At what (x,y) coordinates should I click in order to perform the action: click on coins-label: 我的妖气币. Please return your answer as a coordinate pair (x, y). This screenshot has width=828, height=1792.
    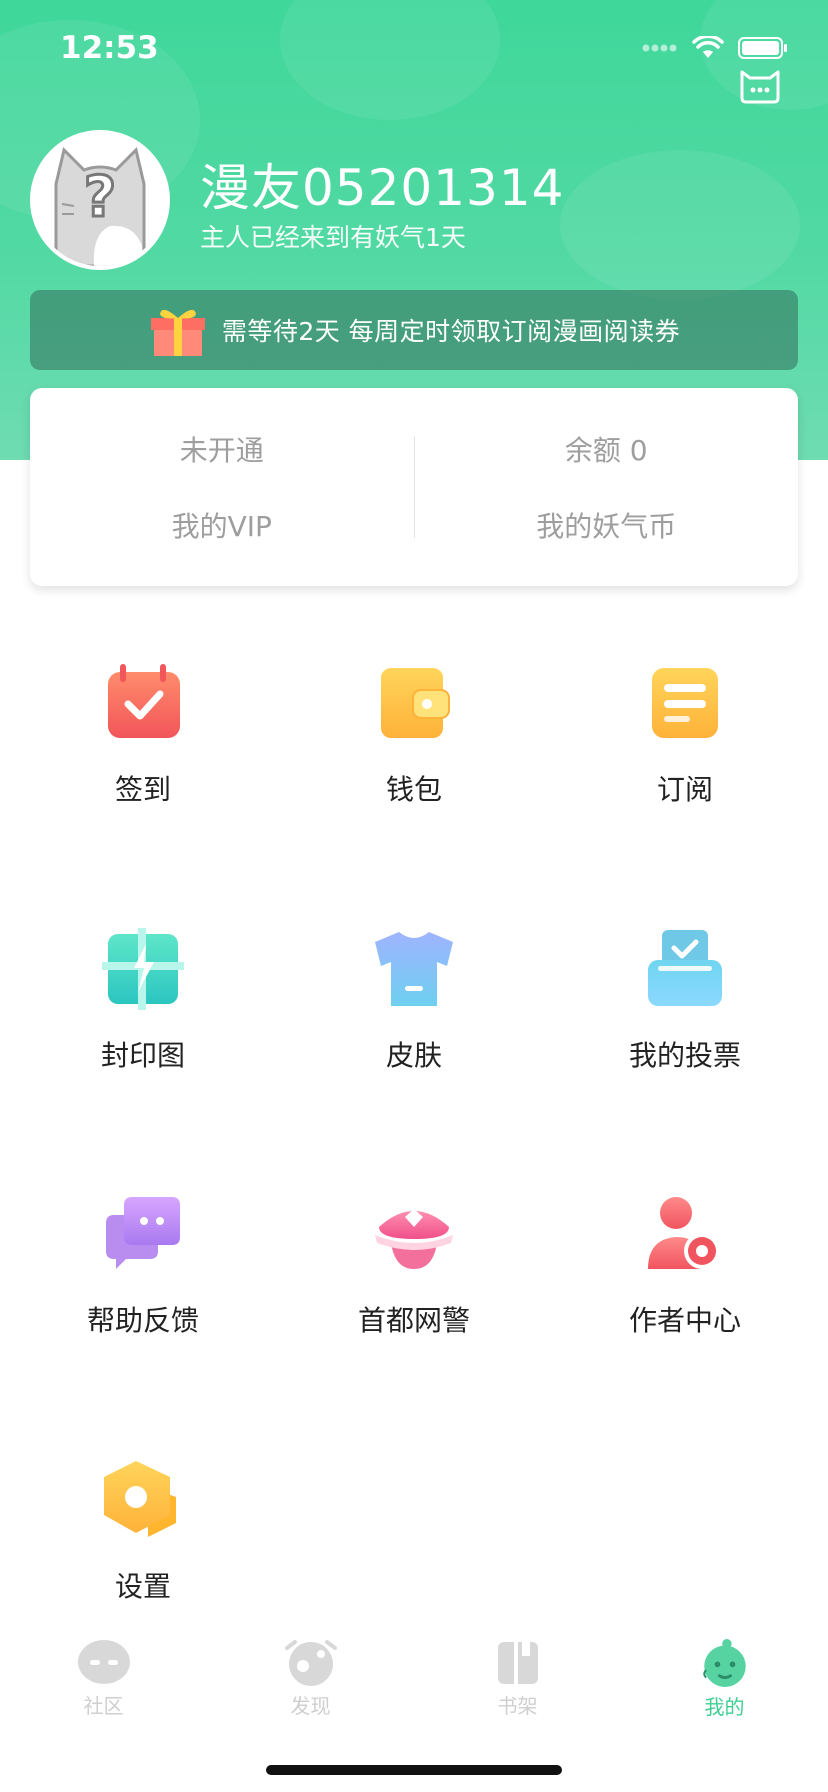
    Looking at the image, I should click on (606, 526).